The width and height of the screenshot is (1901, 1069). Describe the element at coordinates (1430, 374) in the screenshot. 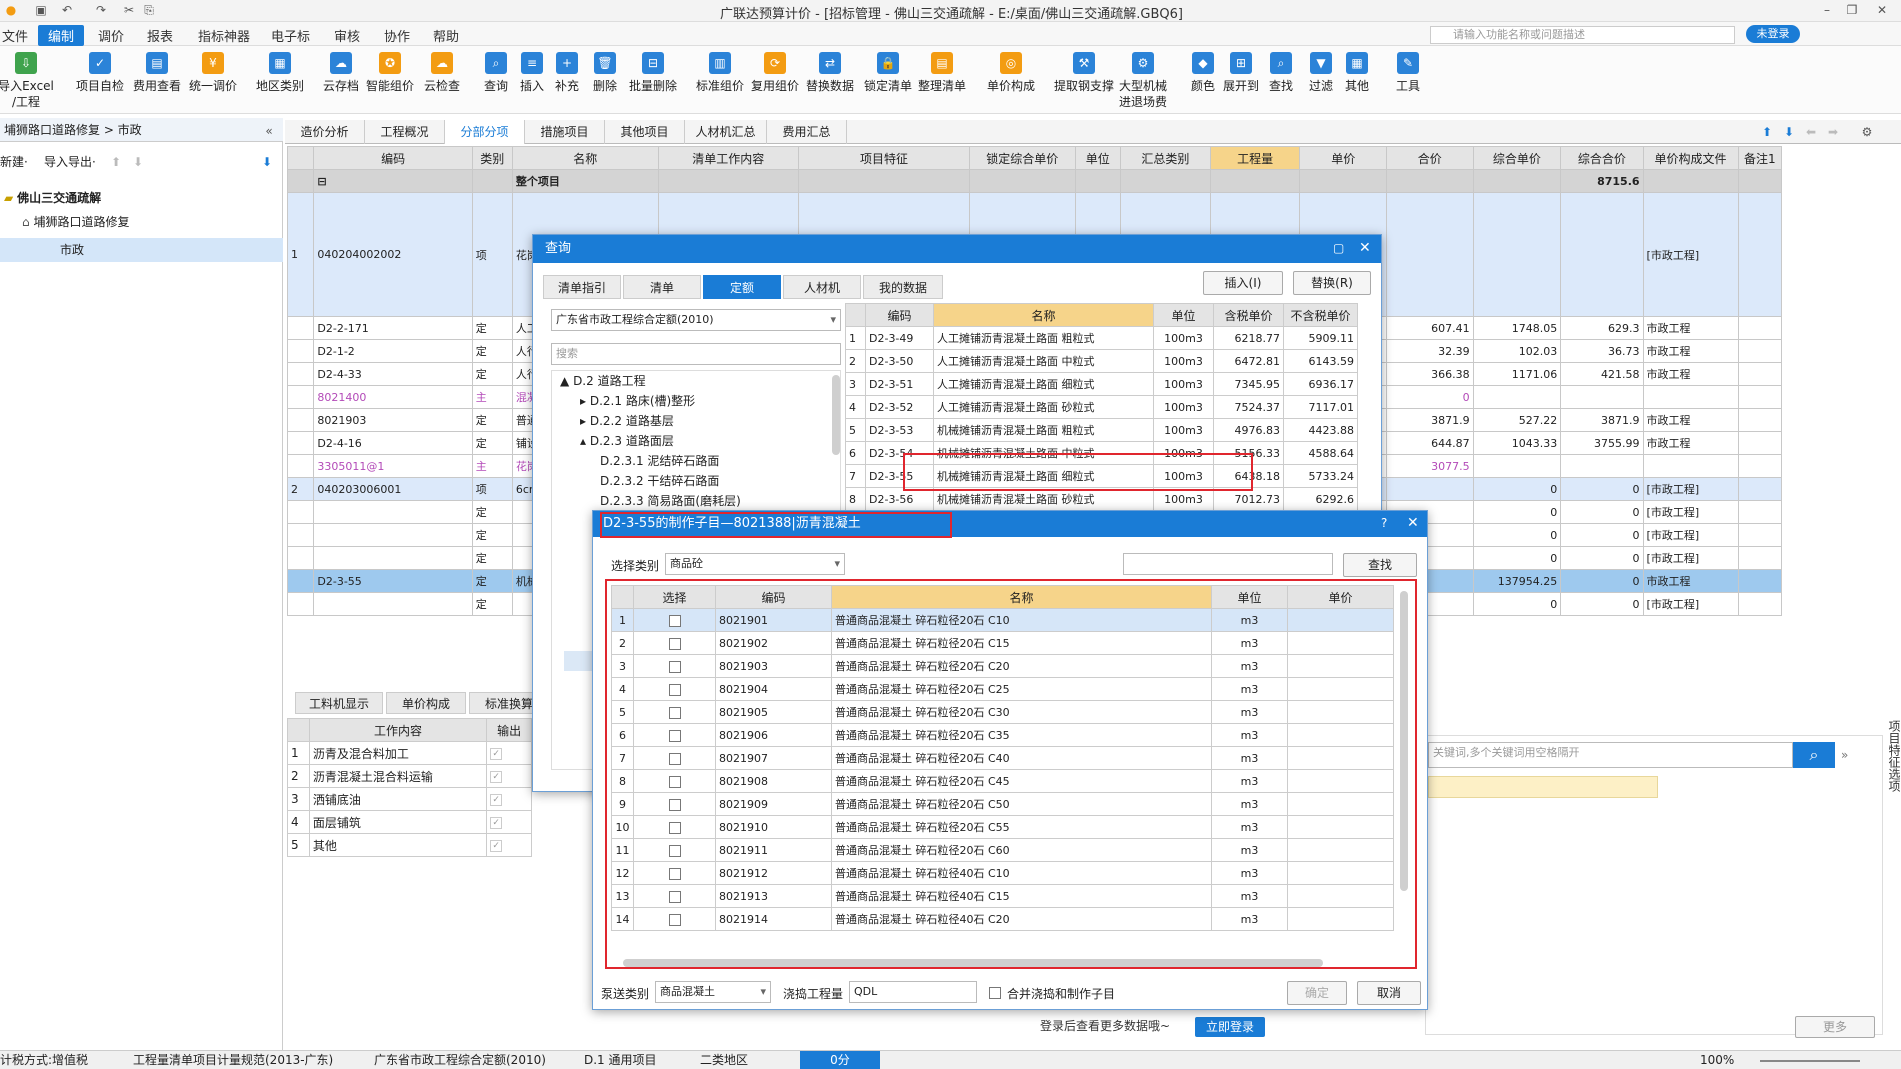

I see `row-total: 366.38` at that location.